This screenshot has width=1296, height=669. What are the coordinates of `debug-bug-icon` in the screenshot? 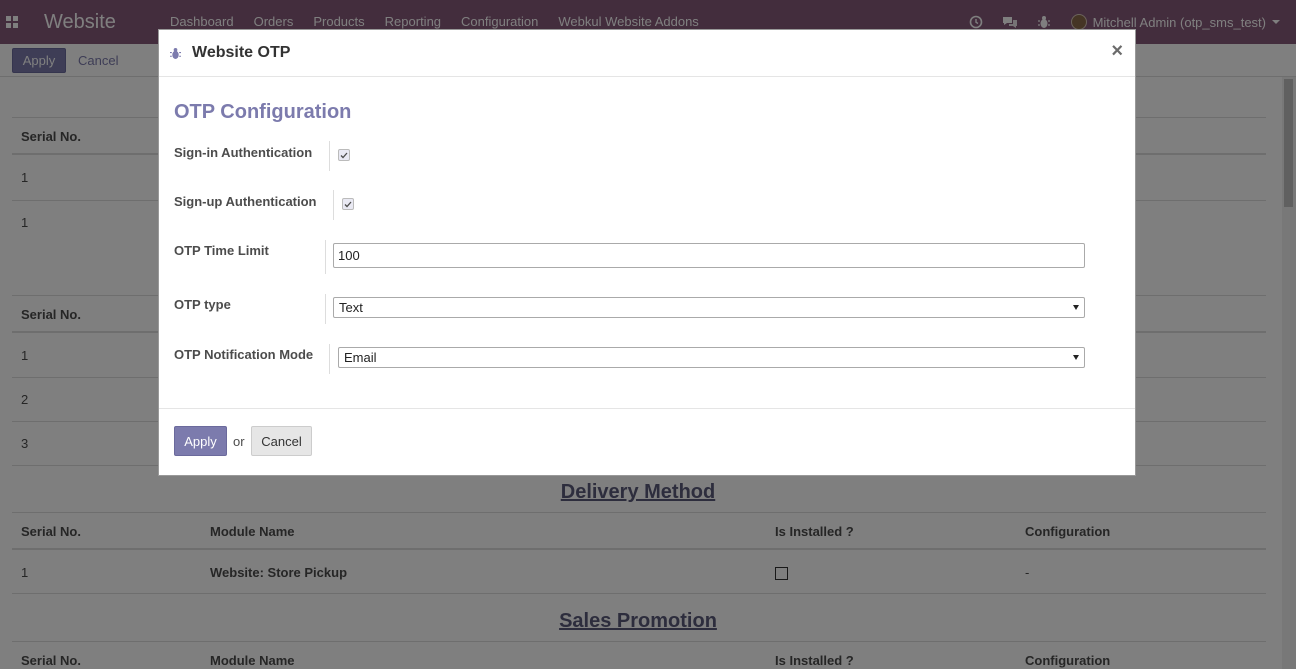 It's located at (175, 55).